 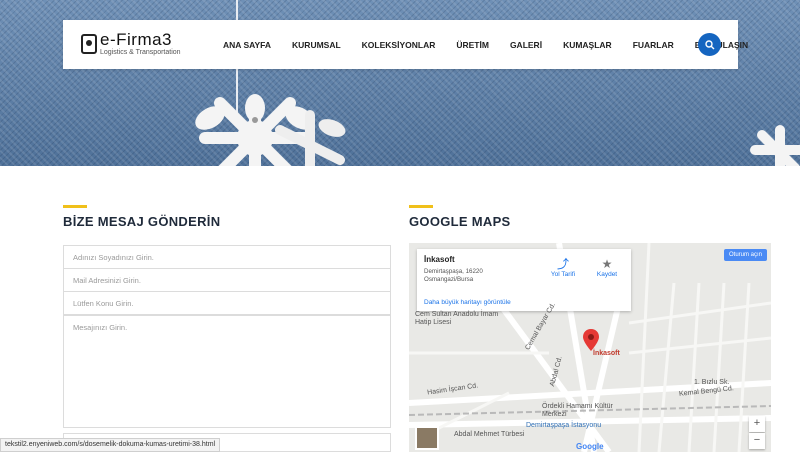 I want to click on place-address: Demirtaşpaşa, 16220 Osmangazi/Bursa, so click(x=453, y=275).